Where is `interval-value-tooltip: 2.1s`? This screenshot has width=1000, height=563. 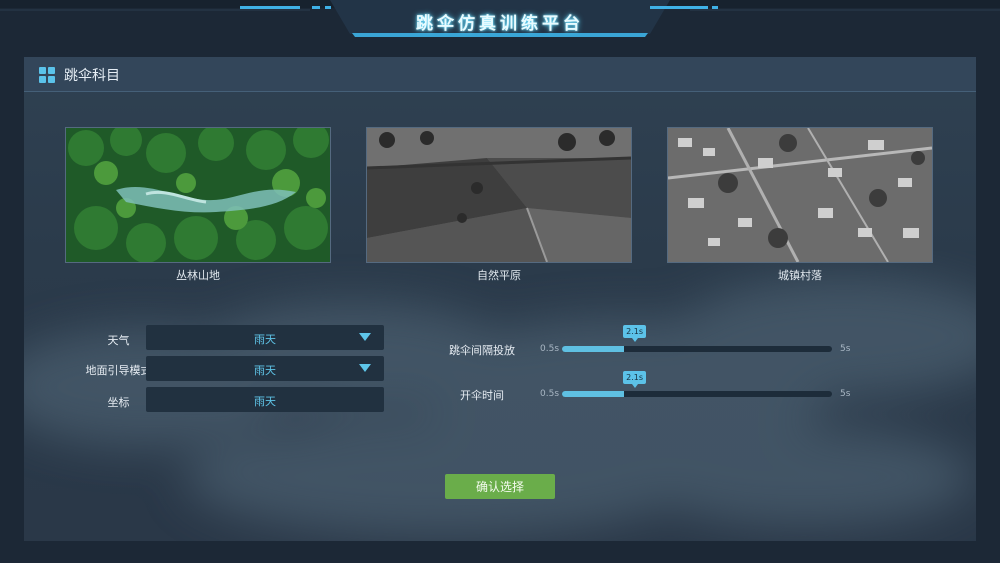
interval-value-tooltip: 2.1s is located at coordinates (634, 333).